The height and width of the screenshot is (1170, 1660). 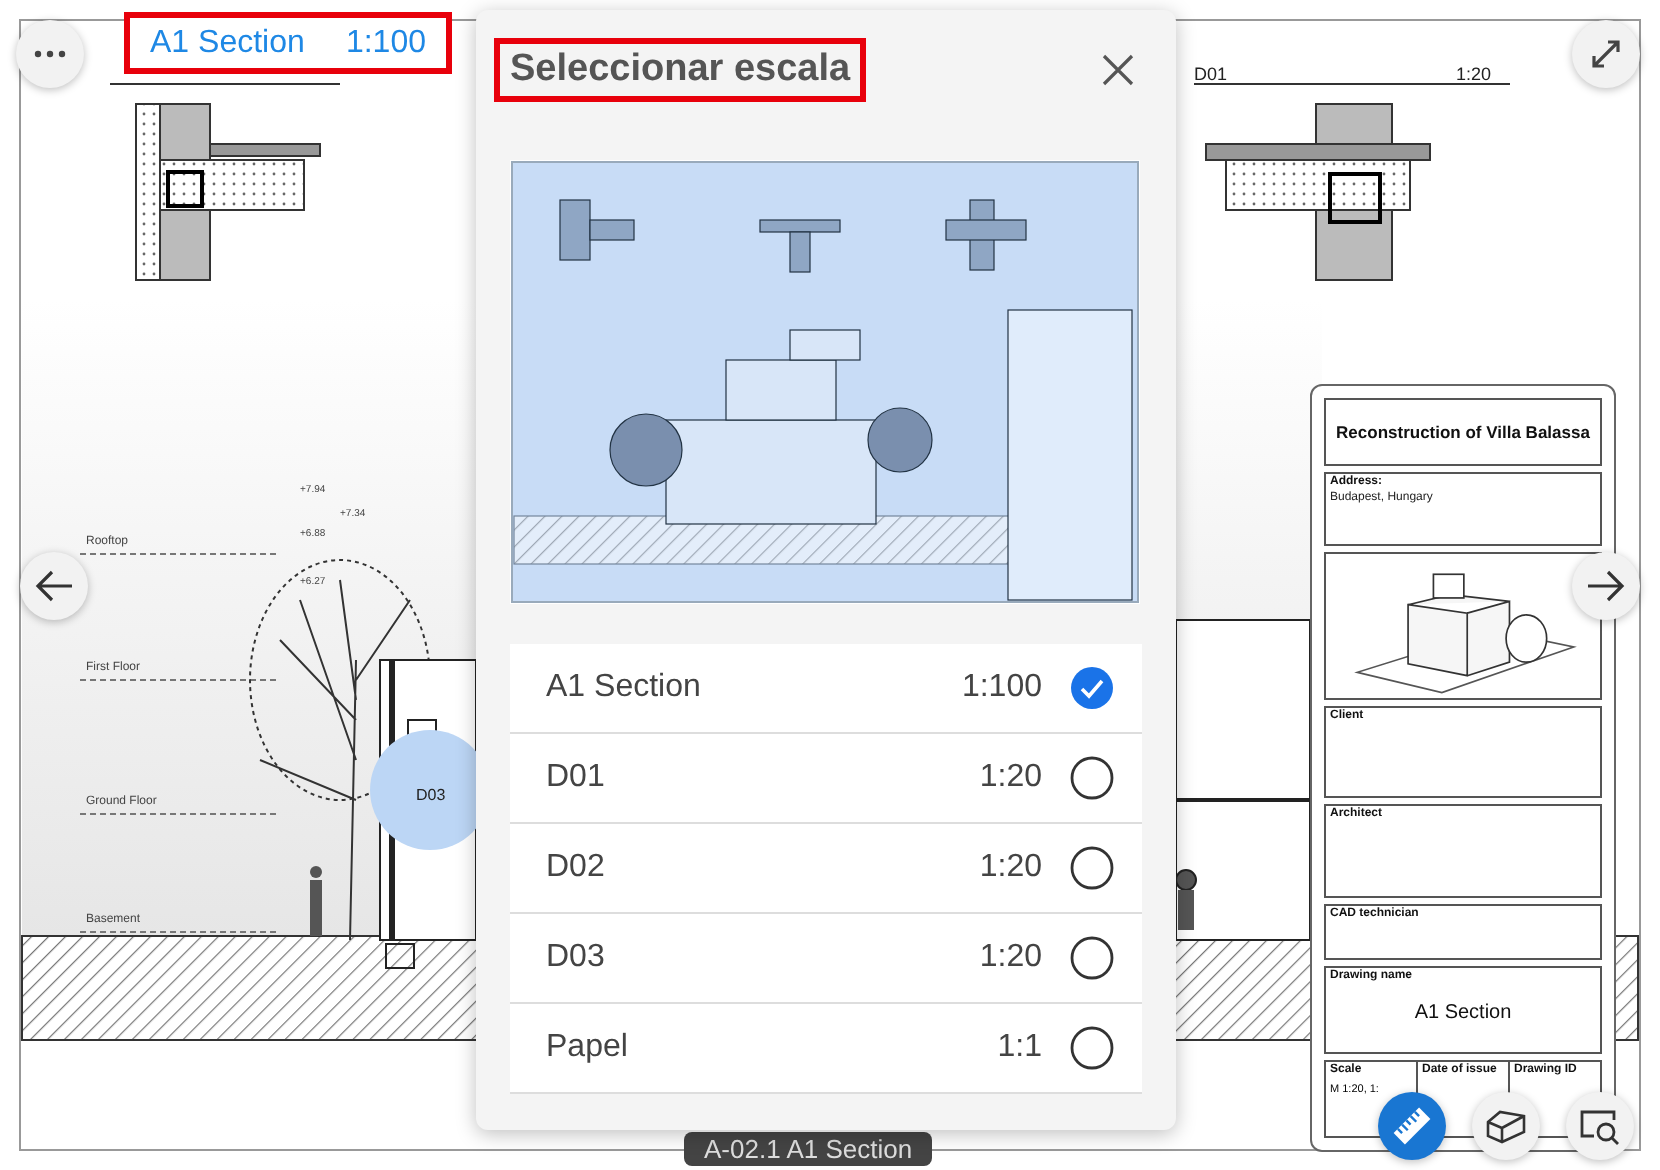 What do you see at coordinates (227, 43) in the screenshot?
I see `view-name: A1 Section` at bounding box center [227, 43].